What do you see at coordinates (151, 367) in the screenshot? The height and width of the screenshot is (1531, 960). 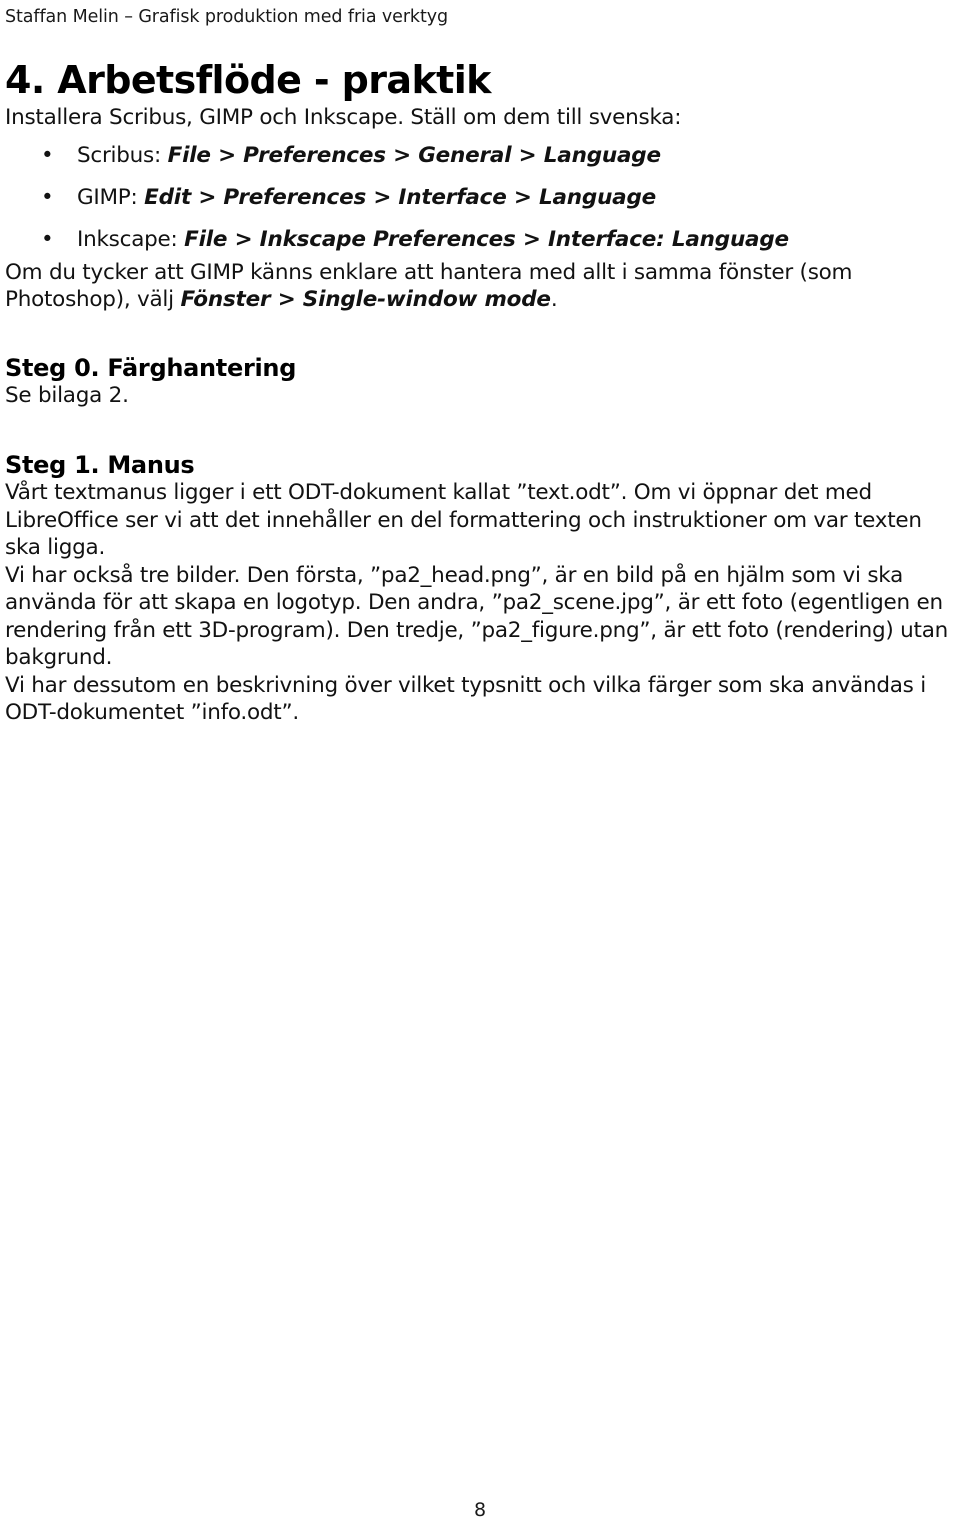 I see `step-0-heading: Steg 0. Färghantering` at bounding box center [151, 367].